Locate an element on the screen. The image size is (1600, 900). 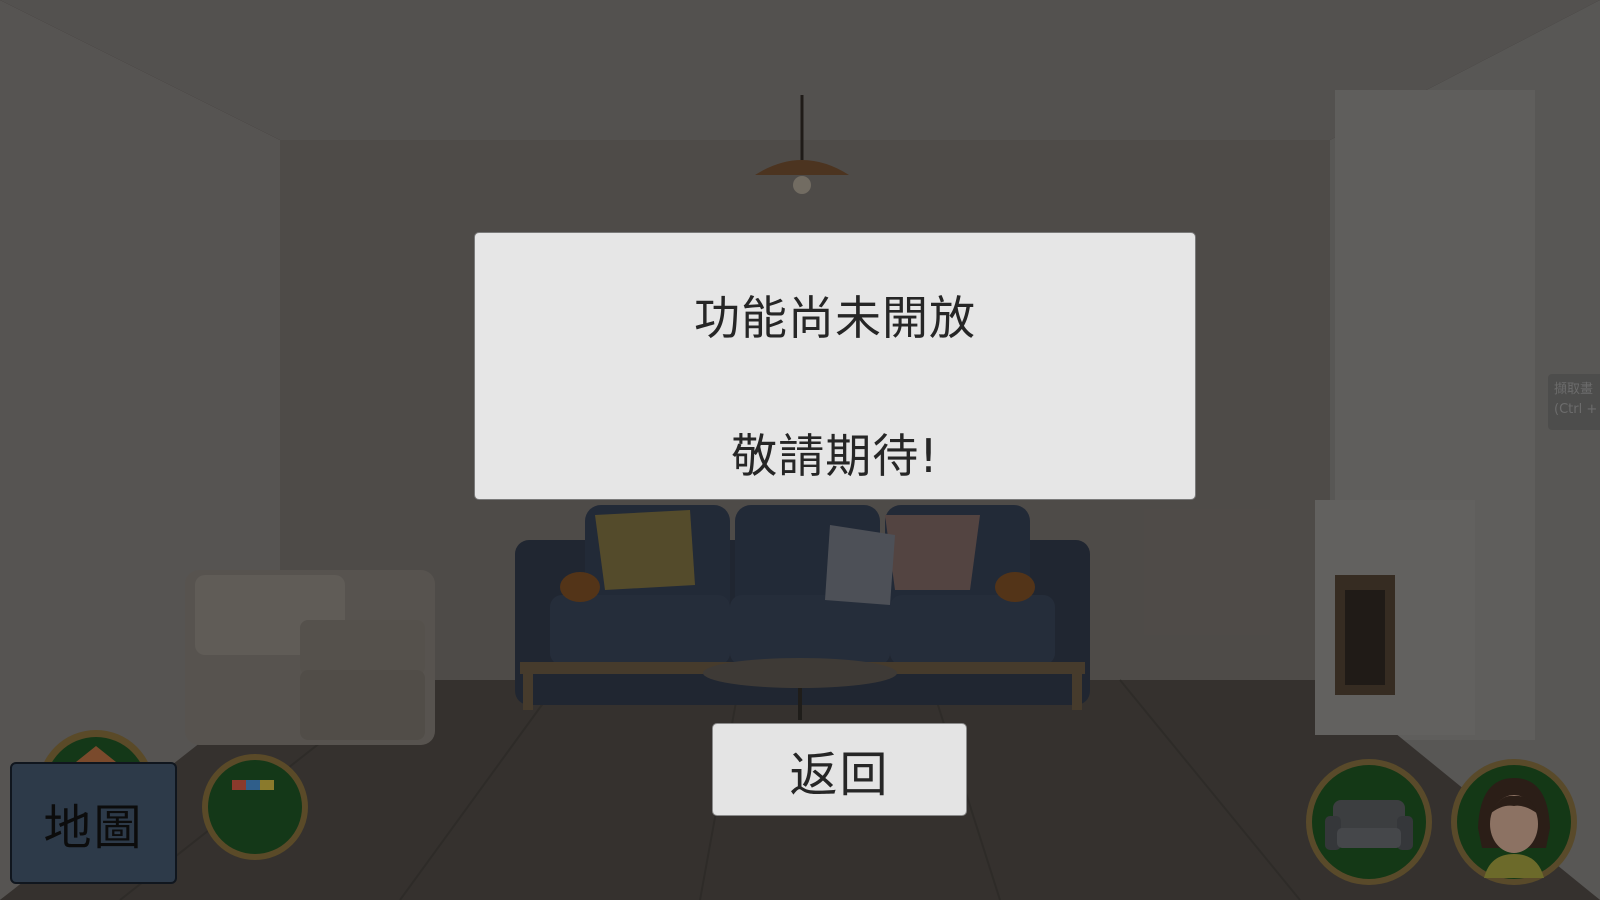
character-badge-button is located at coordinates (1514, 822).